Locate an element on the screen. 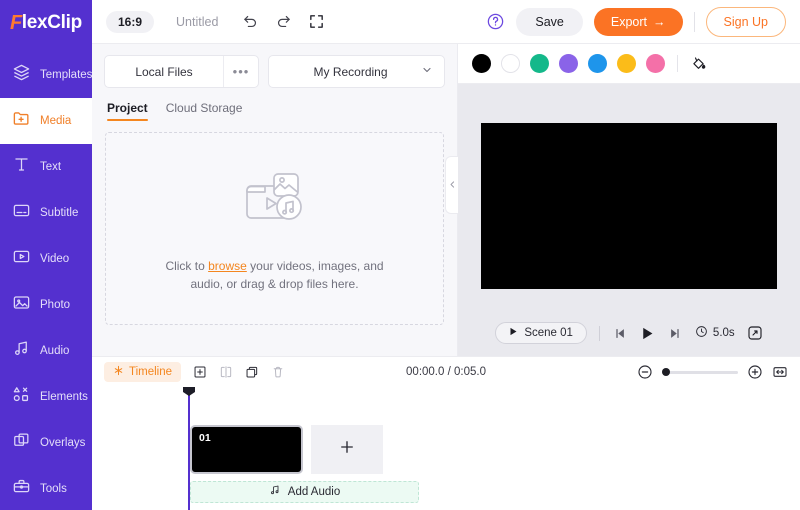 The height and width of the screenshot is (510, 800). browse-link: browse is located at coordinates (227, 266).